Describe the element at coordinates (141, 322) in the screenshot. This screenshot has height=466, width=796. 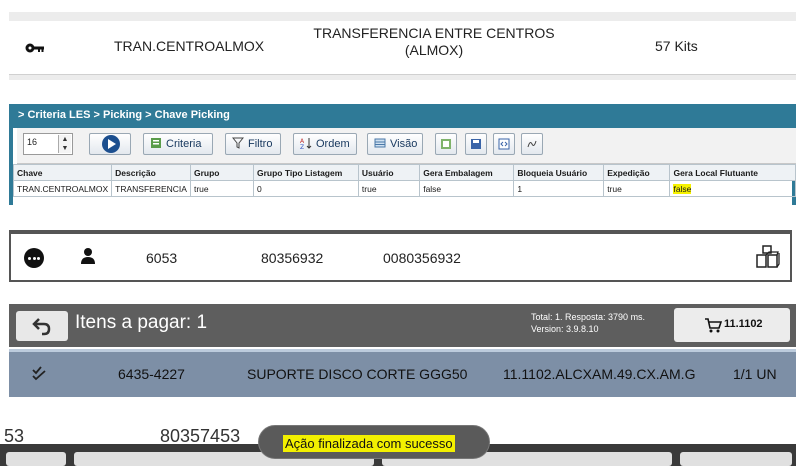
I see `page-title: Itens a pagar: 1` at that location.